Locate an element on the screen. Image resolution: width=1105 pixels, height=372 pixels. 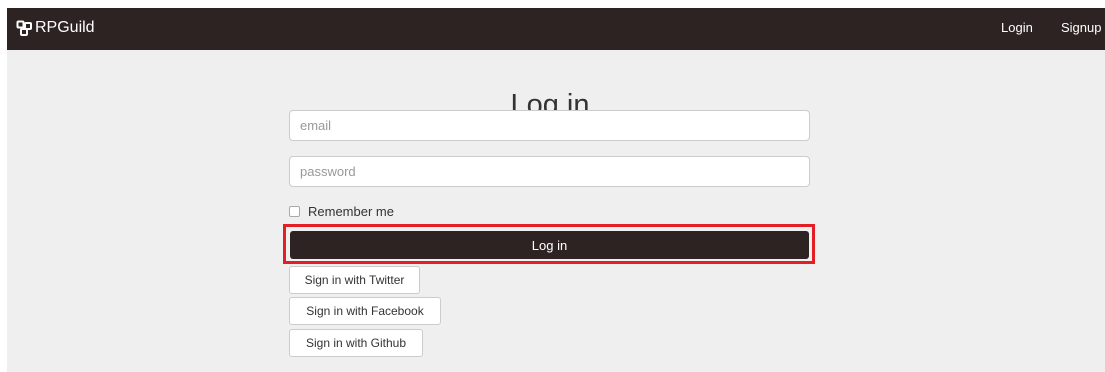
login-button: Log in is located at coordinates (549, 245).